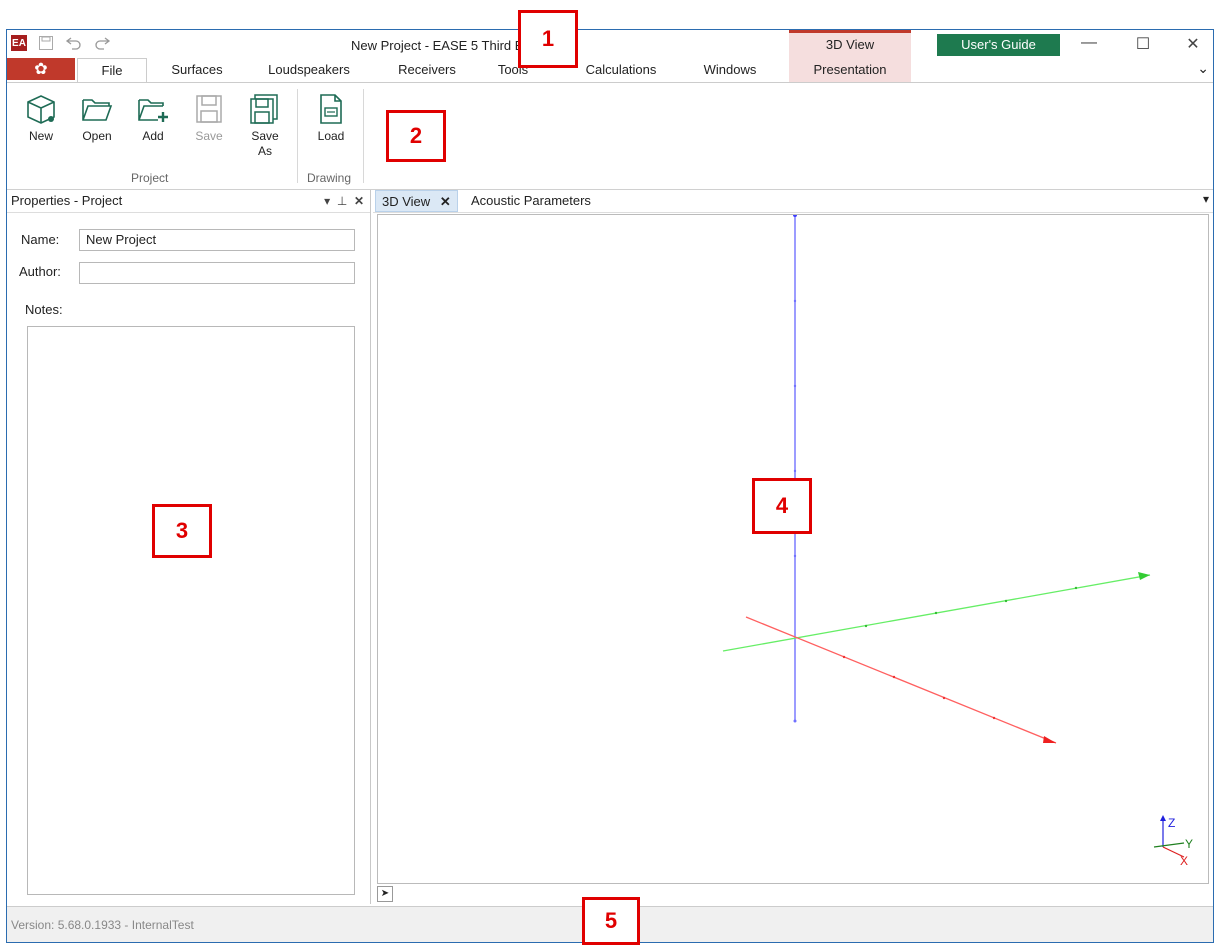 Image resolution: width=1214 pixels, height=945 pixels. Describe the element at coordinates (359, 201) in the screenshot. I see `panel-close-icon: ✕` at that location.